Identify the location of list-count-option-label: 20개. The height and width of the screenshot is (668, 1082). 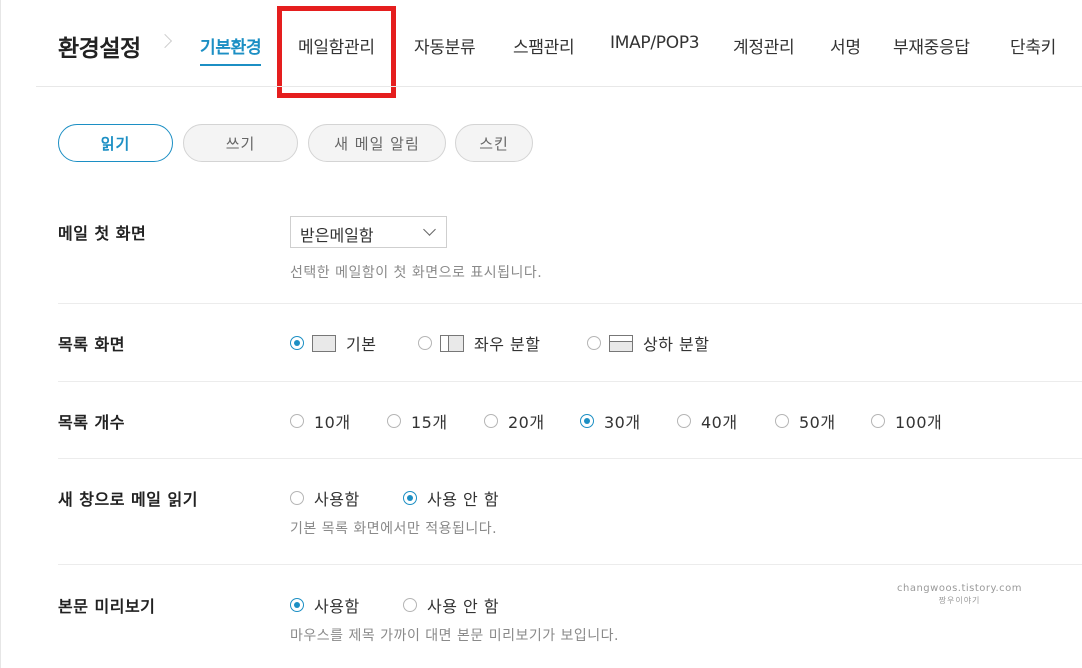
(526, 422).